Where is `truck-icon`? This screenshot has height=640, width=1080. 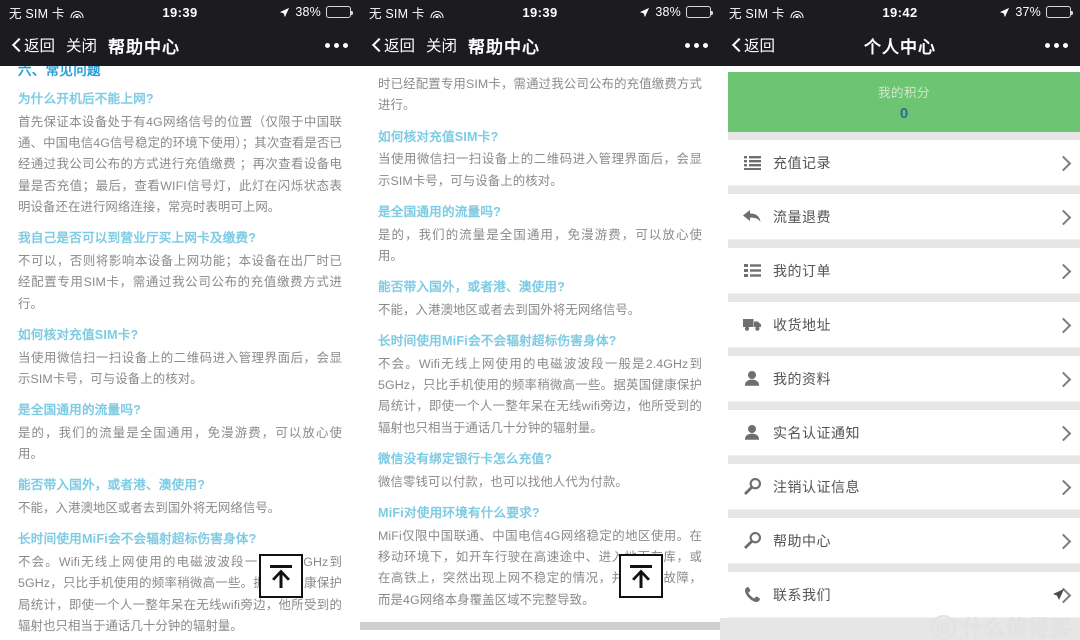 truck-icon is located at coordinates (752, 325).